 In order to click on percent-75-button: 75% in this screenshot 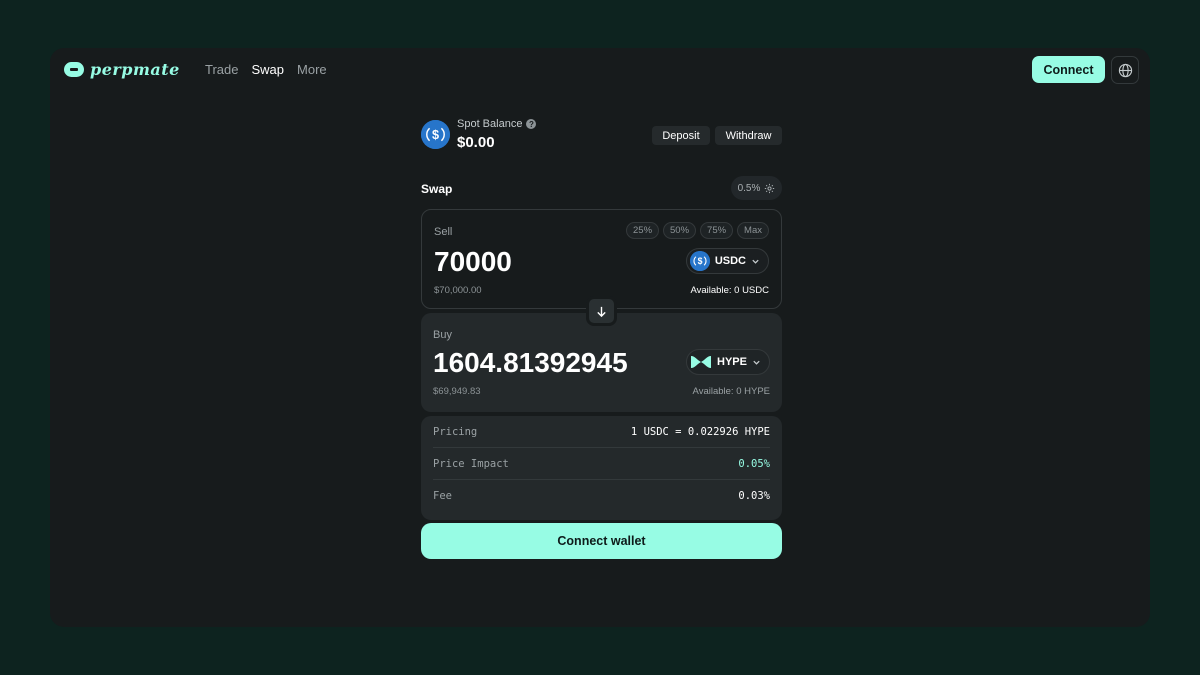, I will do `click(717, 230)`.